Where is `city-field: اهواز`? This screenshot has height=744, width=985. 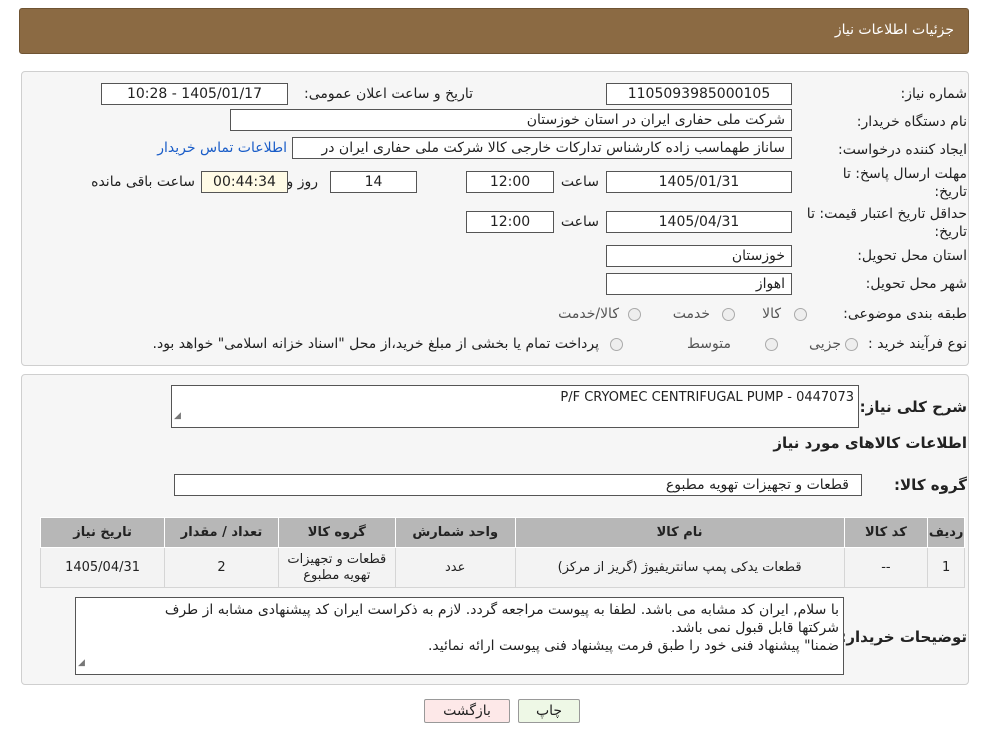 city-field: اهواز is located at coordinates (699, 284).